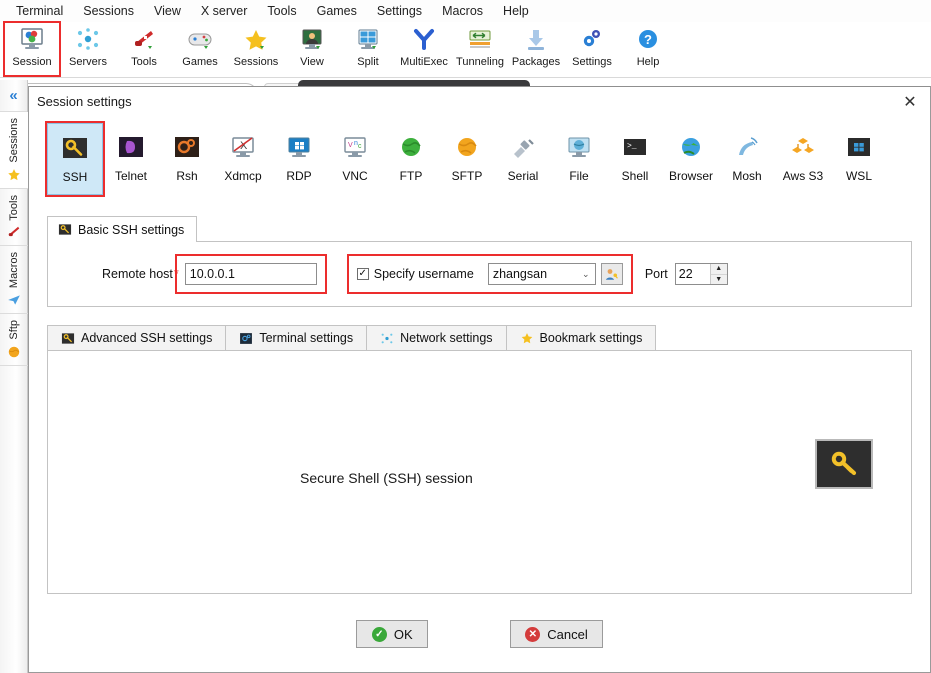 This screenshot has width=931, height=673. Describe the element at coordinates (411, 159) in the screenshot. I see `session-type-ftp: FTP` at that location.